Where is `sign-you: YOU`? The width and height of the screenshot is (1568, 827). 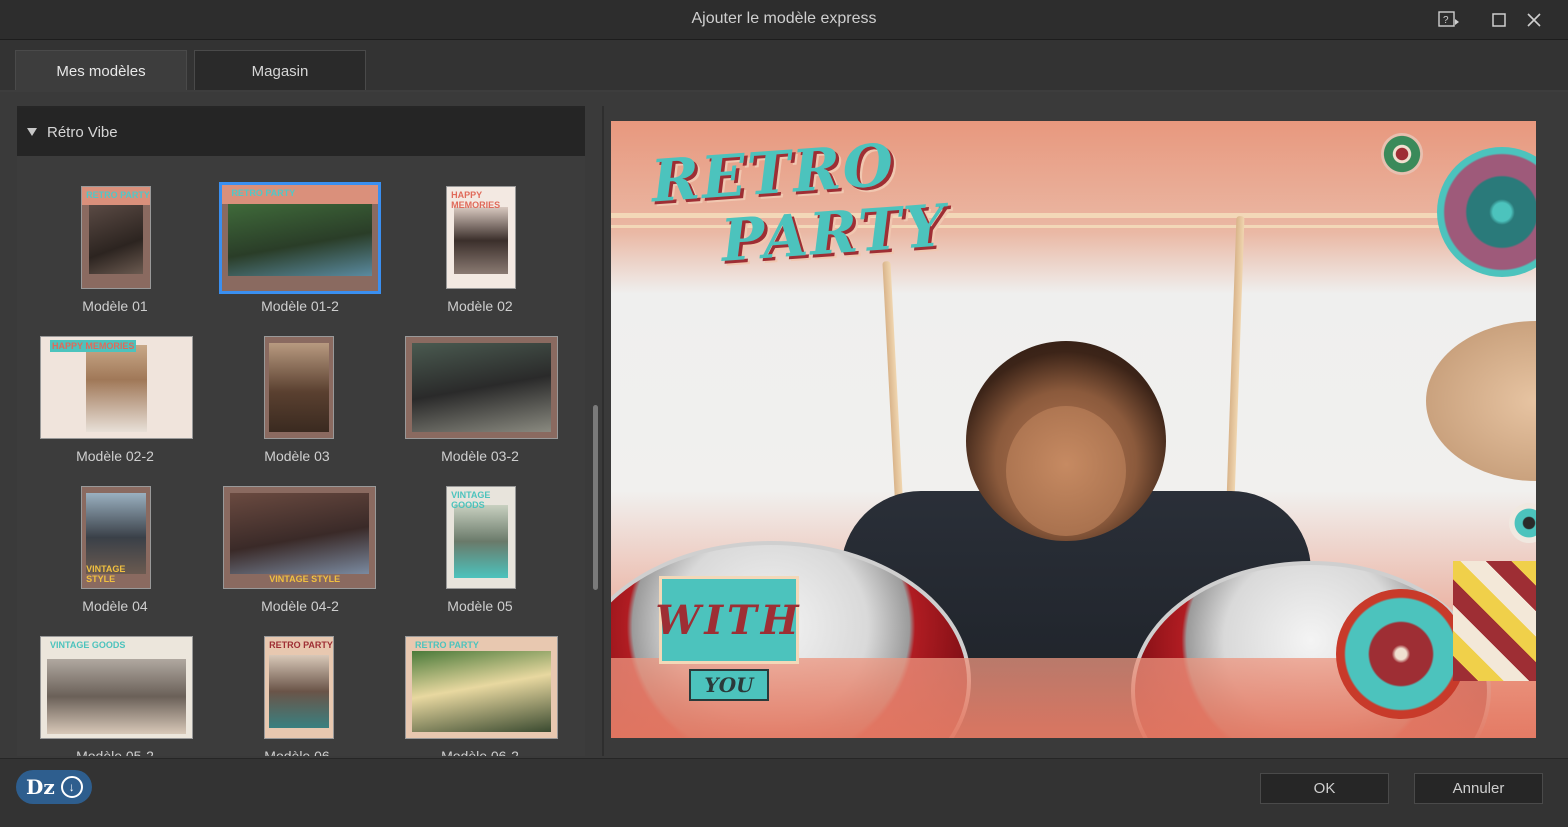
sign-you: YOU is located at coordinates (729, 685).